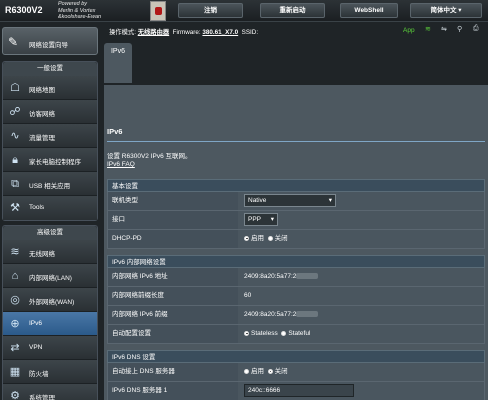 The height and width of the screenshot is (400, 488). Describe the element at coordinates (48, 45) in the screenshot. I see `setup-wizard-label: 网络设置向导` at that location.